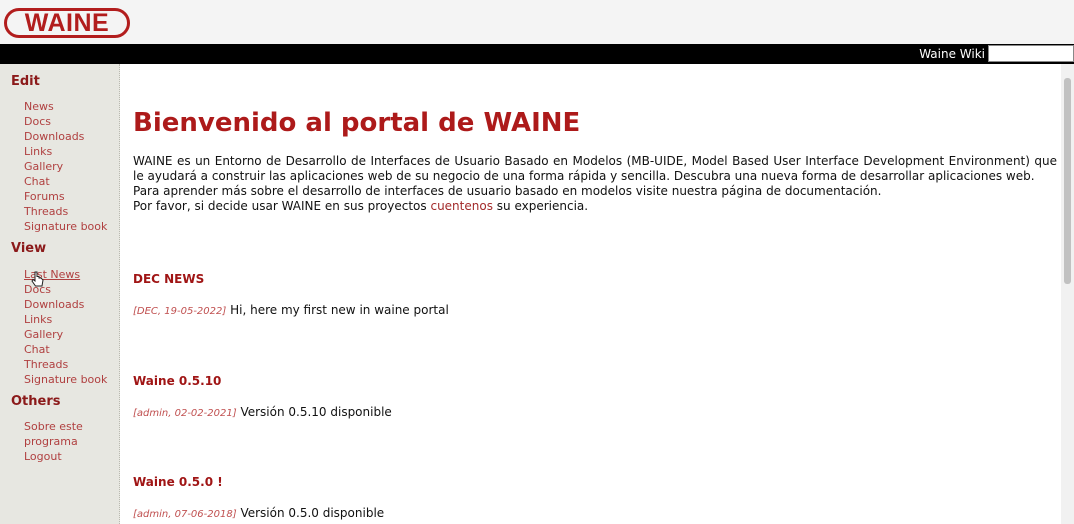 This screenshot has height=524, width=1074. I want to click on edit-item-downloads: Downloads, so click(65, 136).